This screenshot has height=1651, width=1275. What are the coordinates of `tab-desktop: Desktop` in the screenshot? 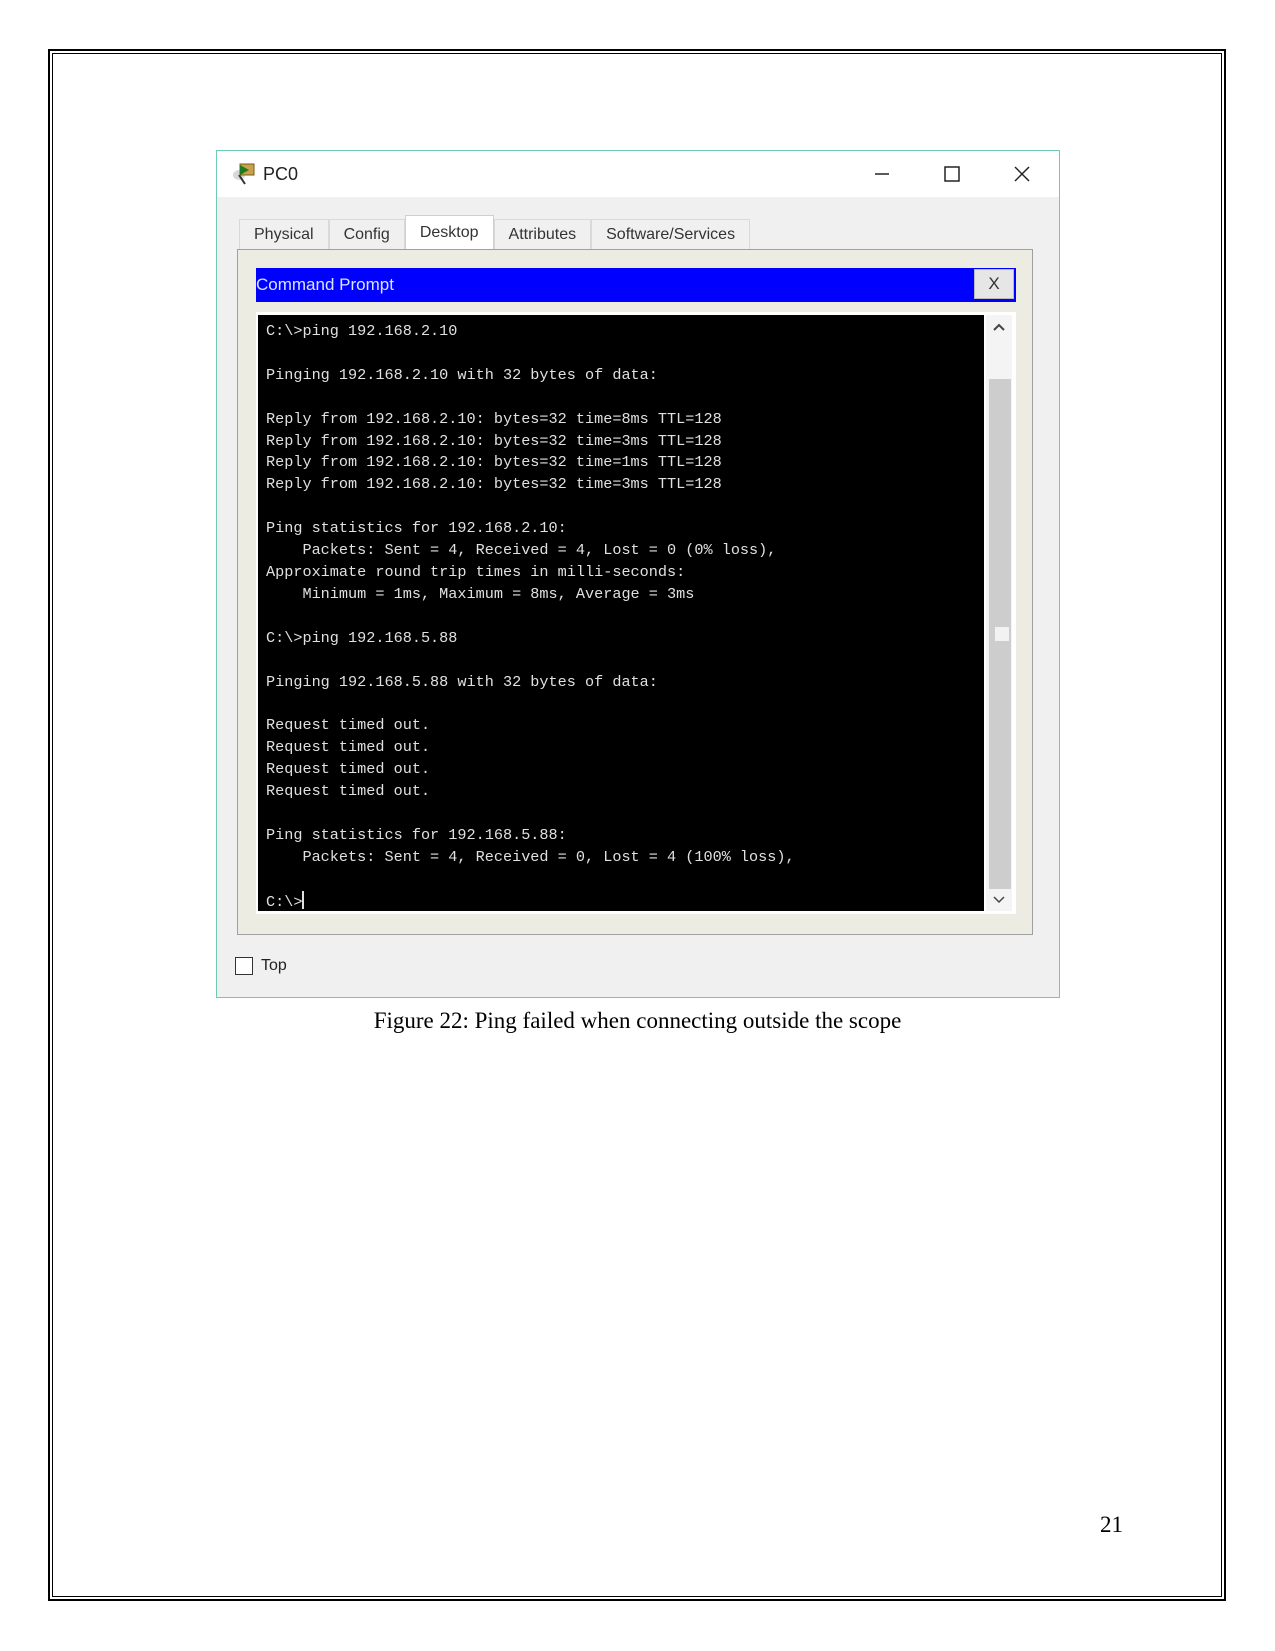 It's located at (449, 232).